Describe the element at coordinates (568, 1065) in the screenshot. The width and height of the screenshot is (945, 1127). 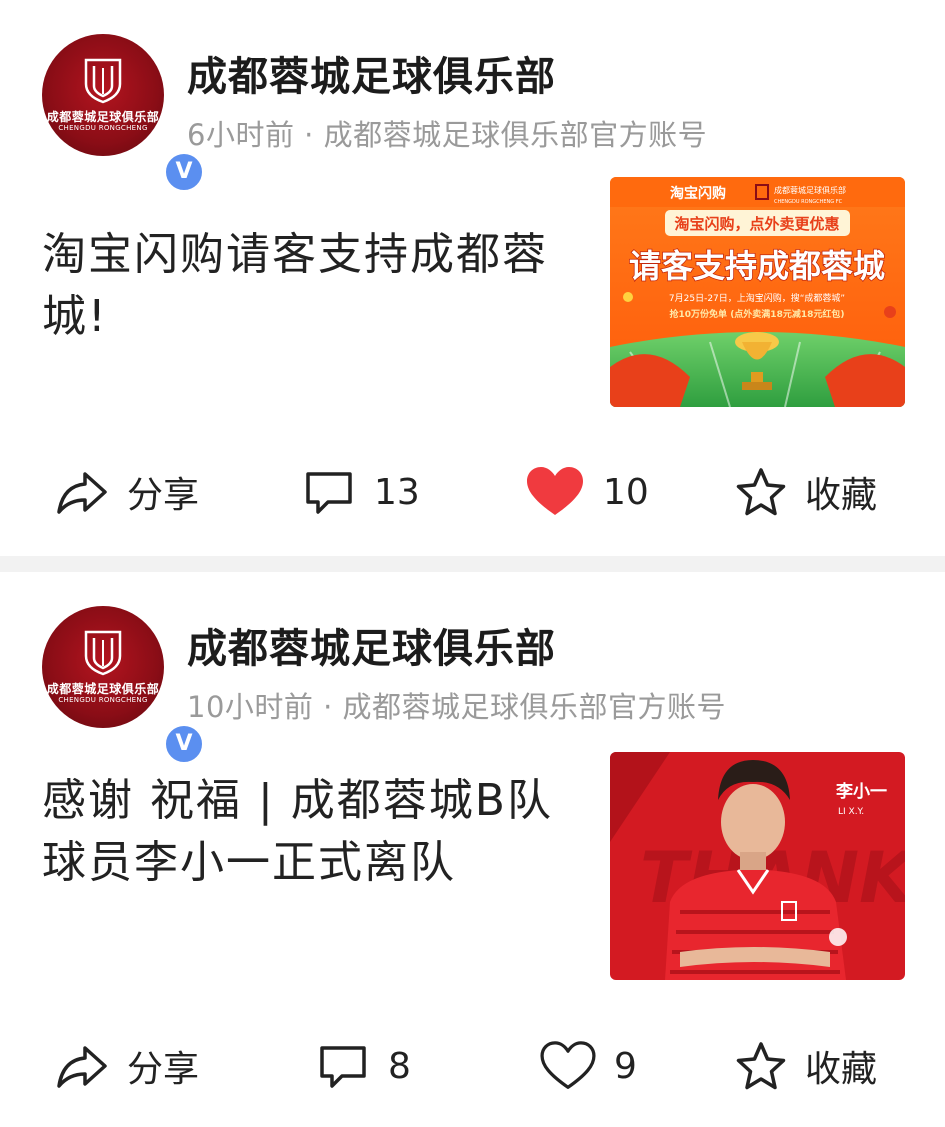
I see `heart-outline-icon` at that location.